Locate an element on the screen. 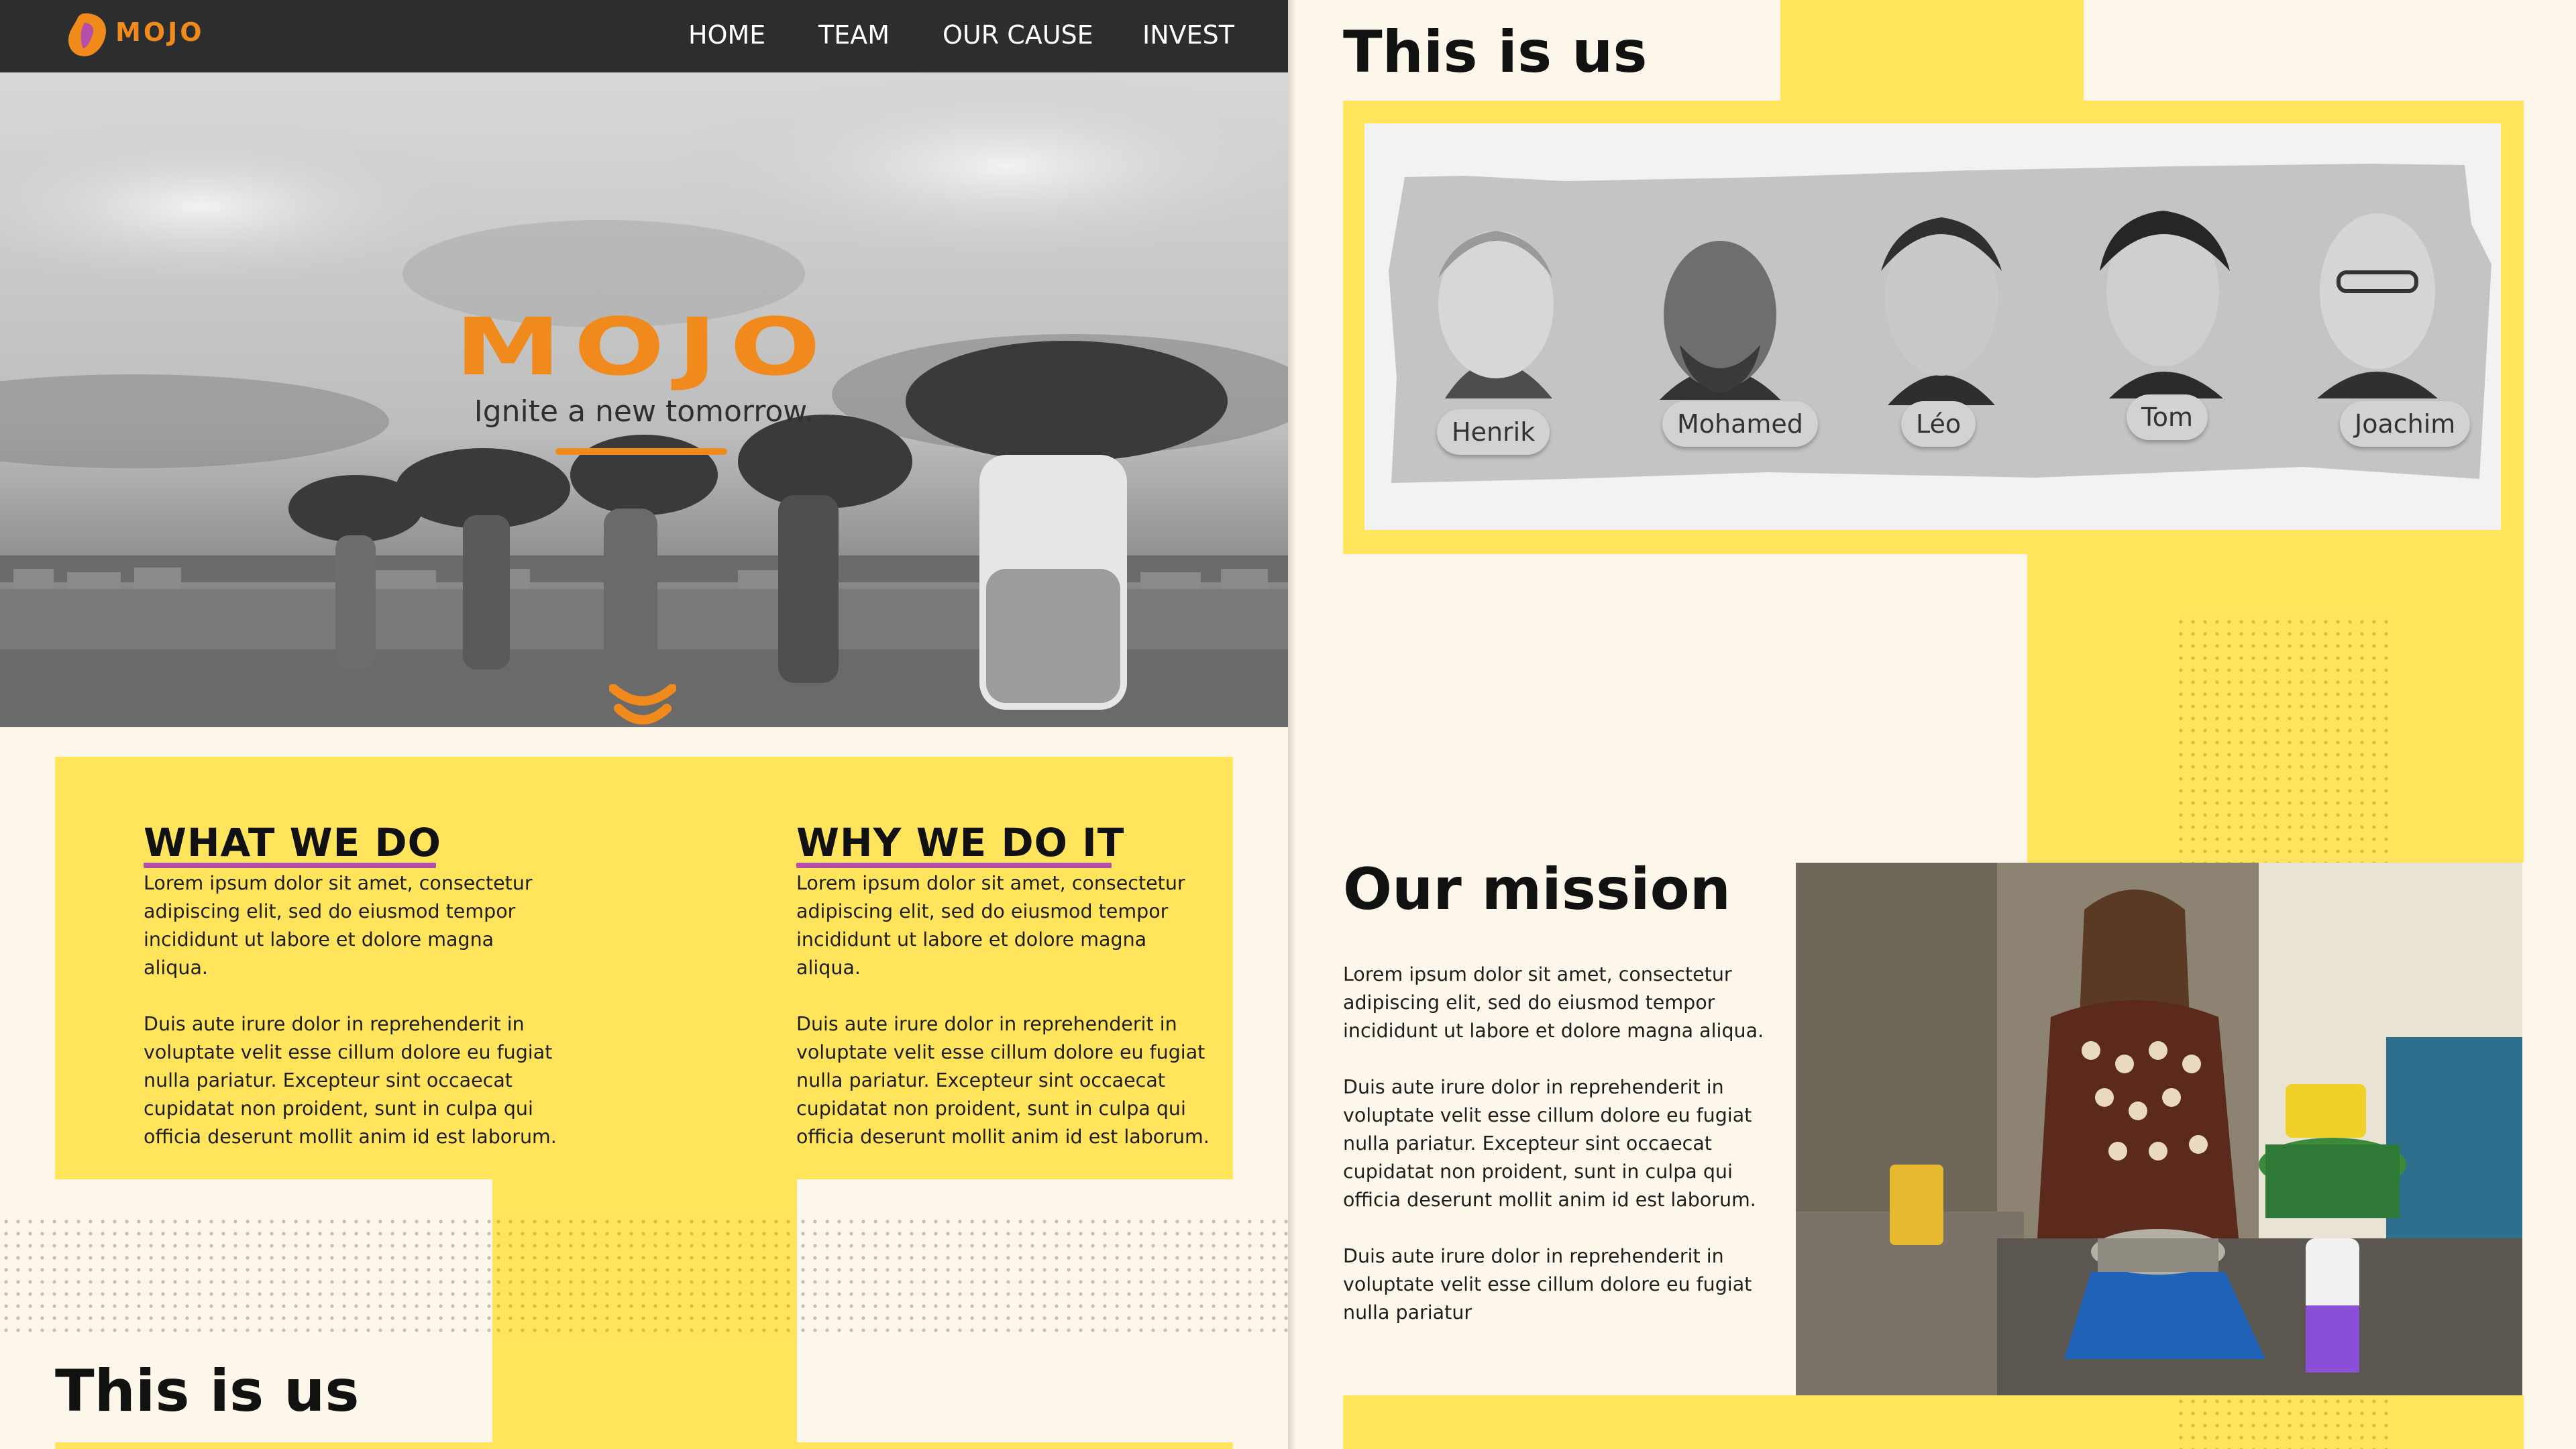  footer-yellow-edge-right is located at coordinates (1015, 1445).